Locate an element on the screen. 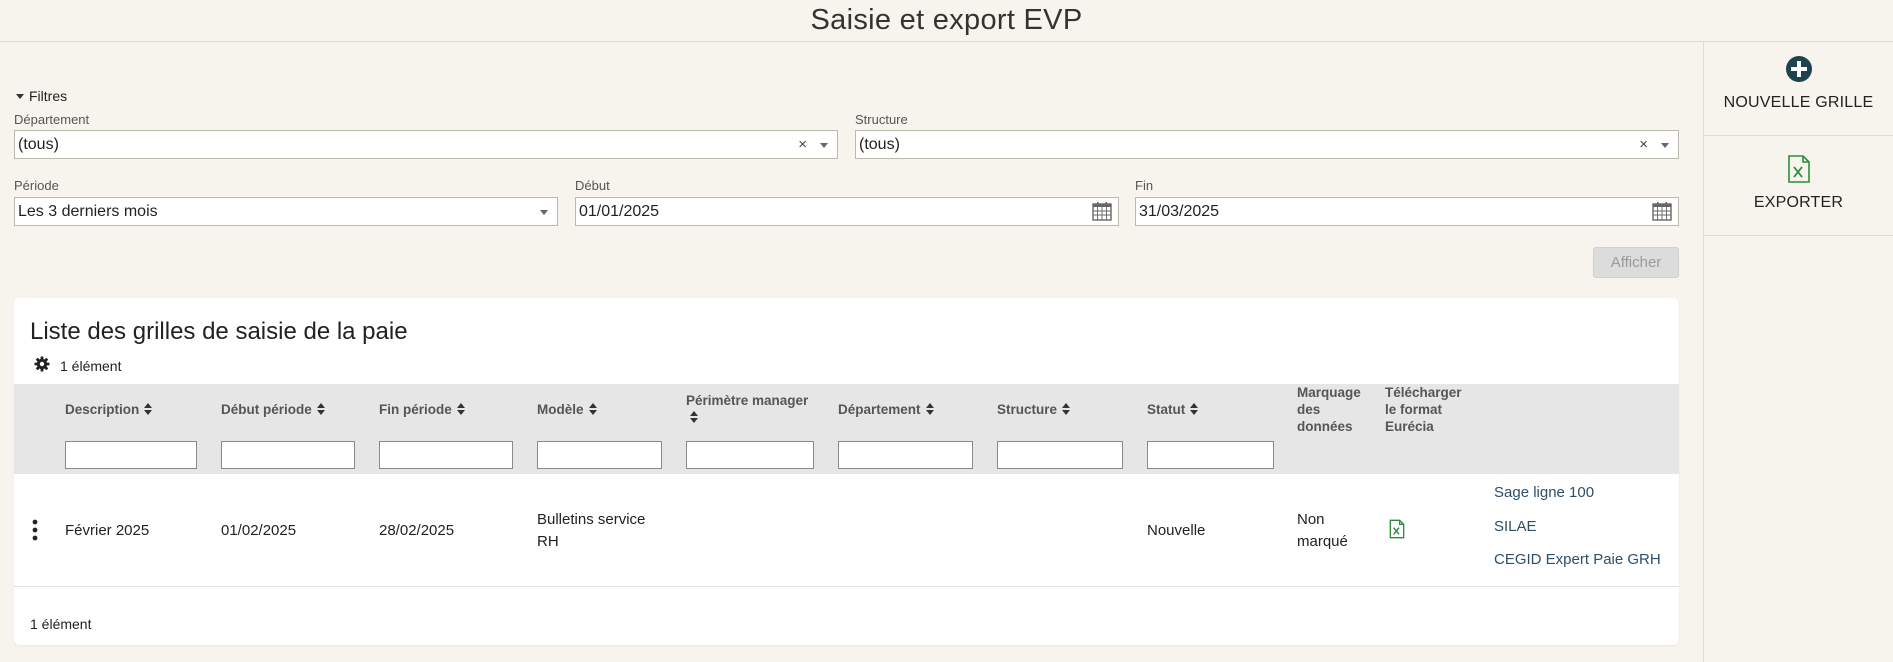  departement-value: (tous) is located at coordinates (38, 144).